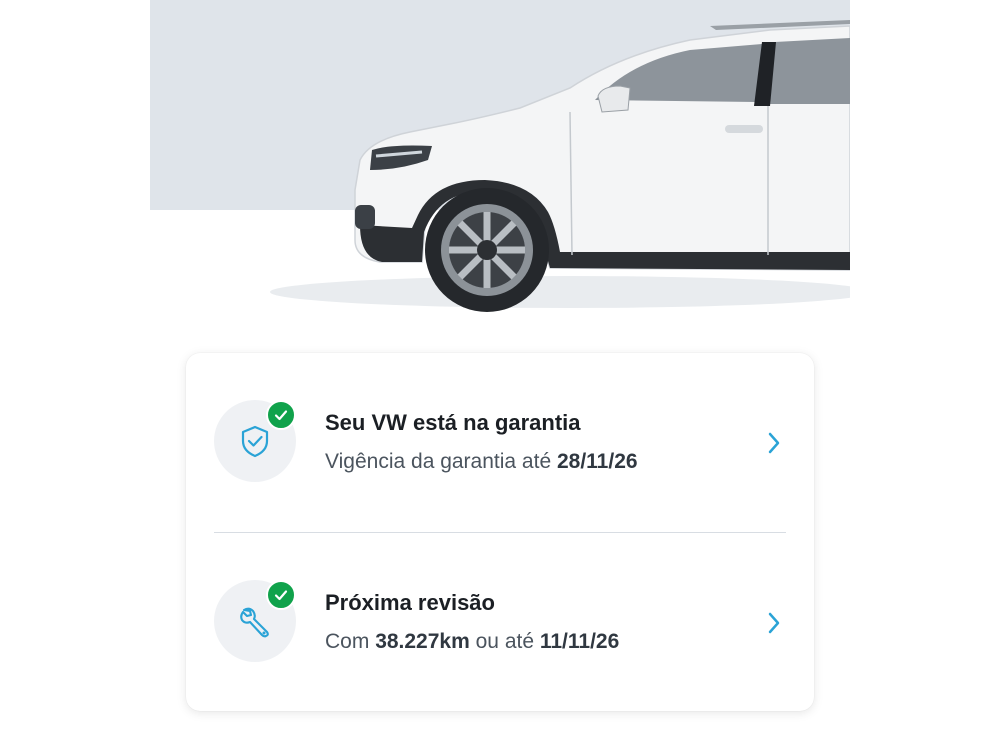  Describe the element at coordinates (472, 642) in the screenshot. I see `next-service-subtitle: Com 38.227km ou até 11/11/26` at that location.